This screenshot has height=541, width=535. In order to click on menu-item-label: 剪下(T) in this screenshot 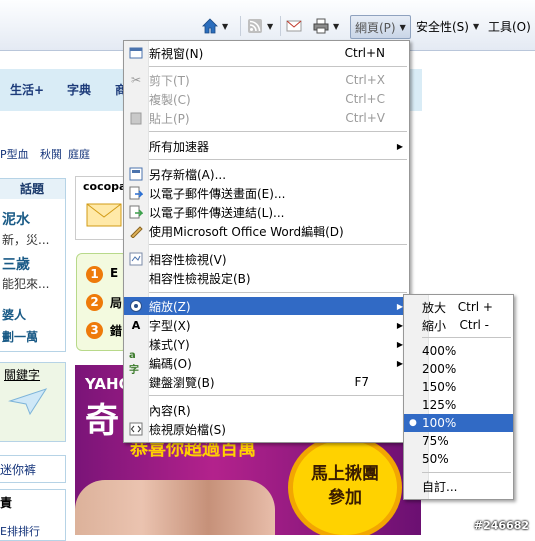, I will do `click(169, 80)`.